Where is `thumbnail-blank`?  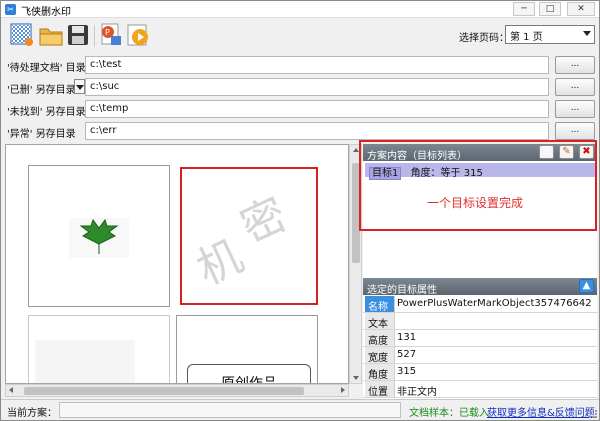
thumbnail-blank is located at coordinates (99, 349).